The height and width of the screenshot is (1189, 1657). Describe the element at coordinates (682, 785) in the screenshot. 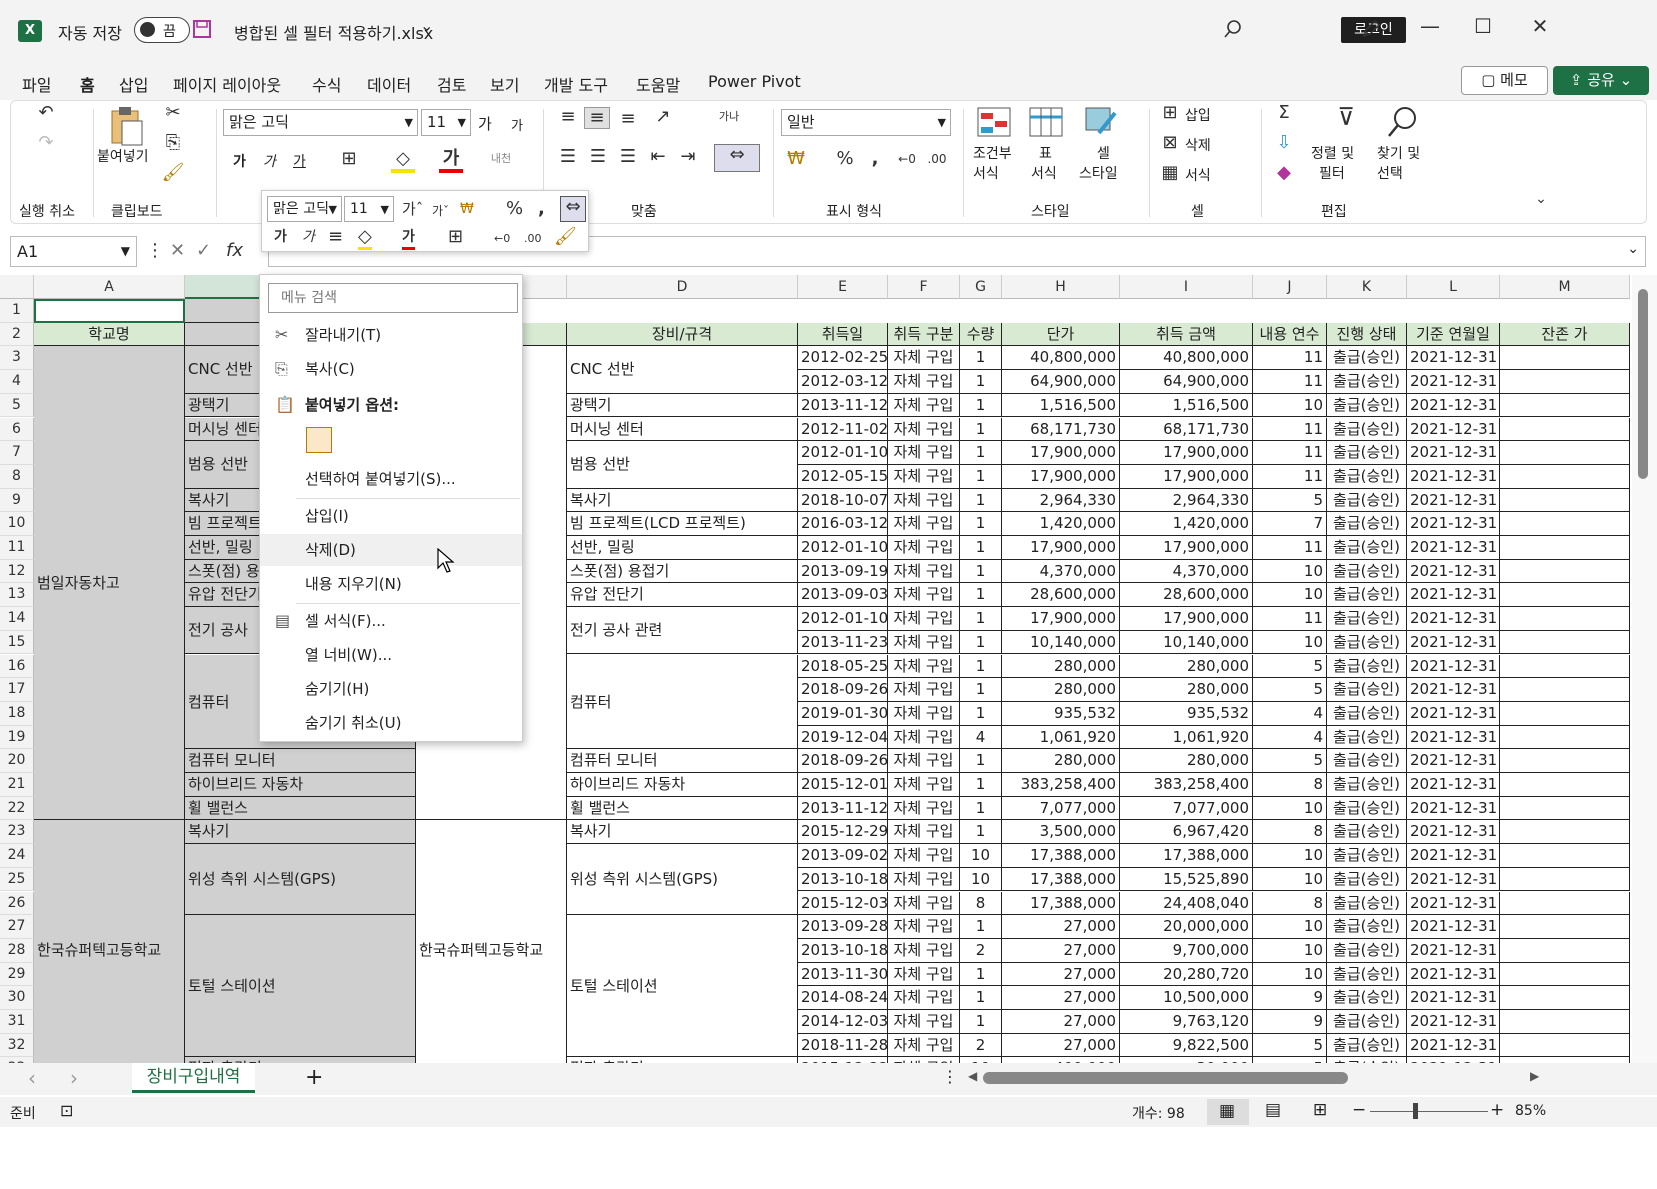

I see `cell-equipment-d: 하이브리드 자동차` at that location.